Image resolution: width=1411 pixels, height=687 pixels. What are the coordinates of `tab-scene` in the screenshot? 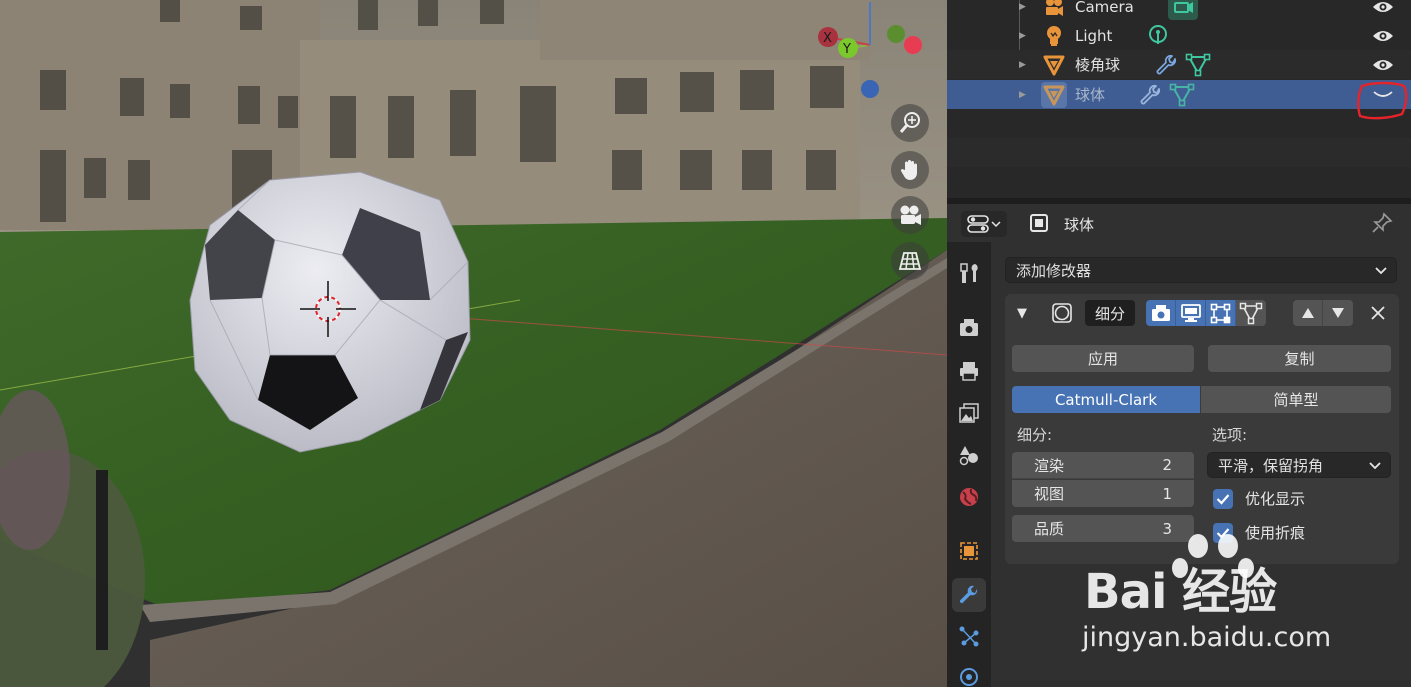 It's located at (969, 455).